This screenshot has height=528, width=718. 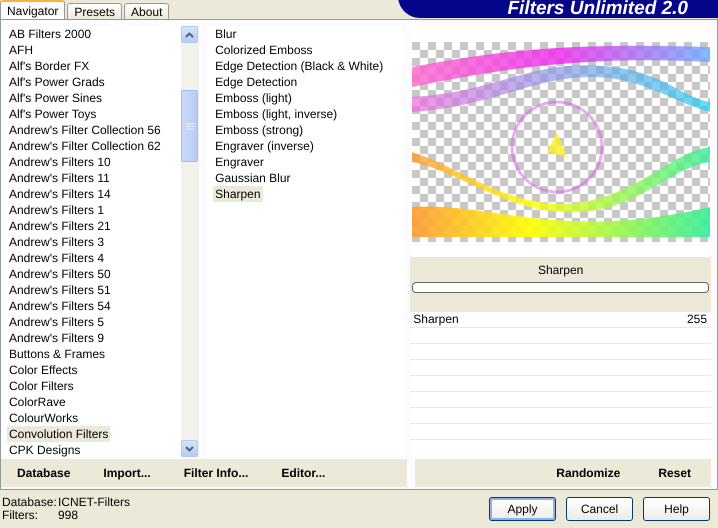 I want to click on grip-icon, so click(x=190, y=126).